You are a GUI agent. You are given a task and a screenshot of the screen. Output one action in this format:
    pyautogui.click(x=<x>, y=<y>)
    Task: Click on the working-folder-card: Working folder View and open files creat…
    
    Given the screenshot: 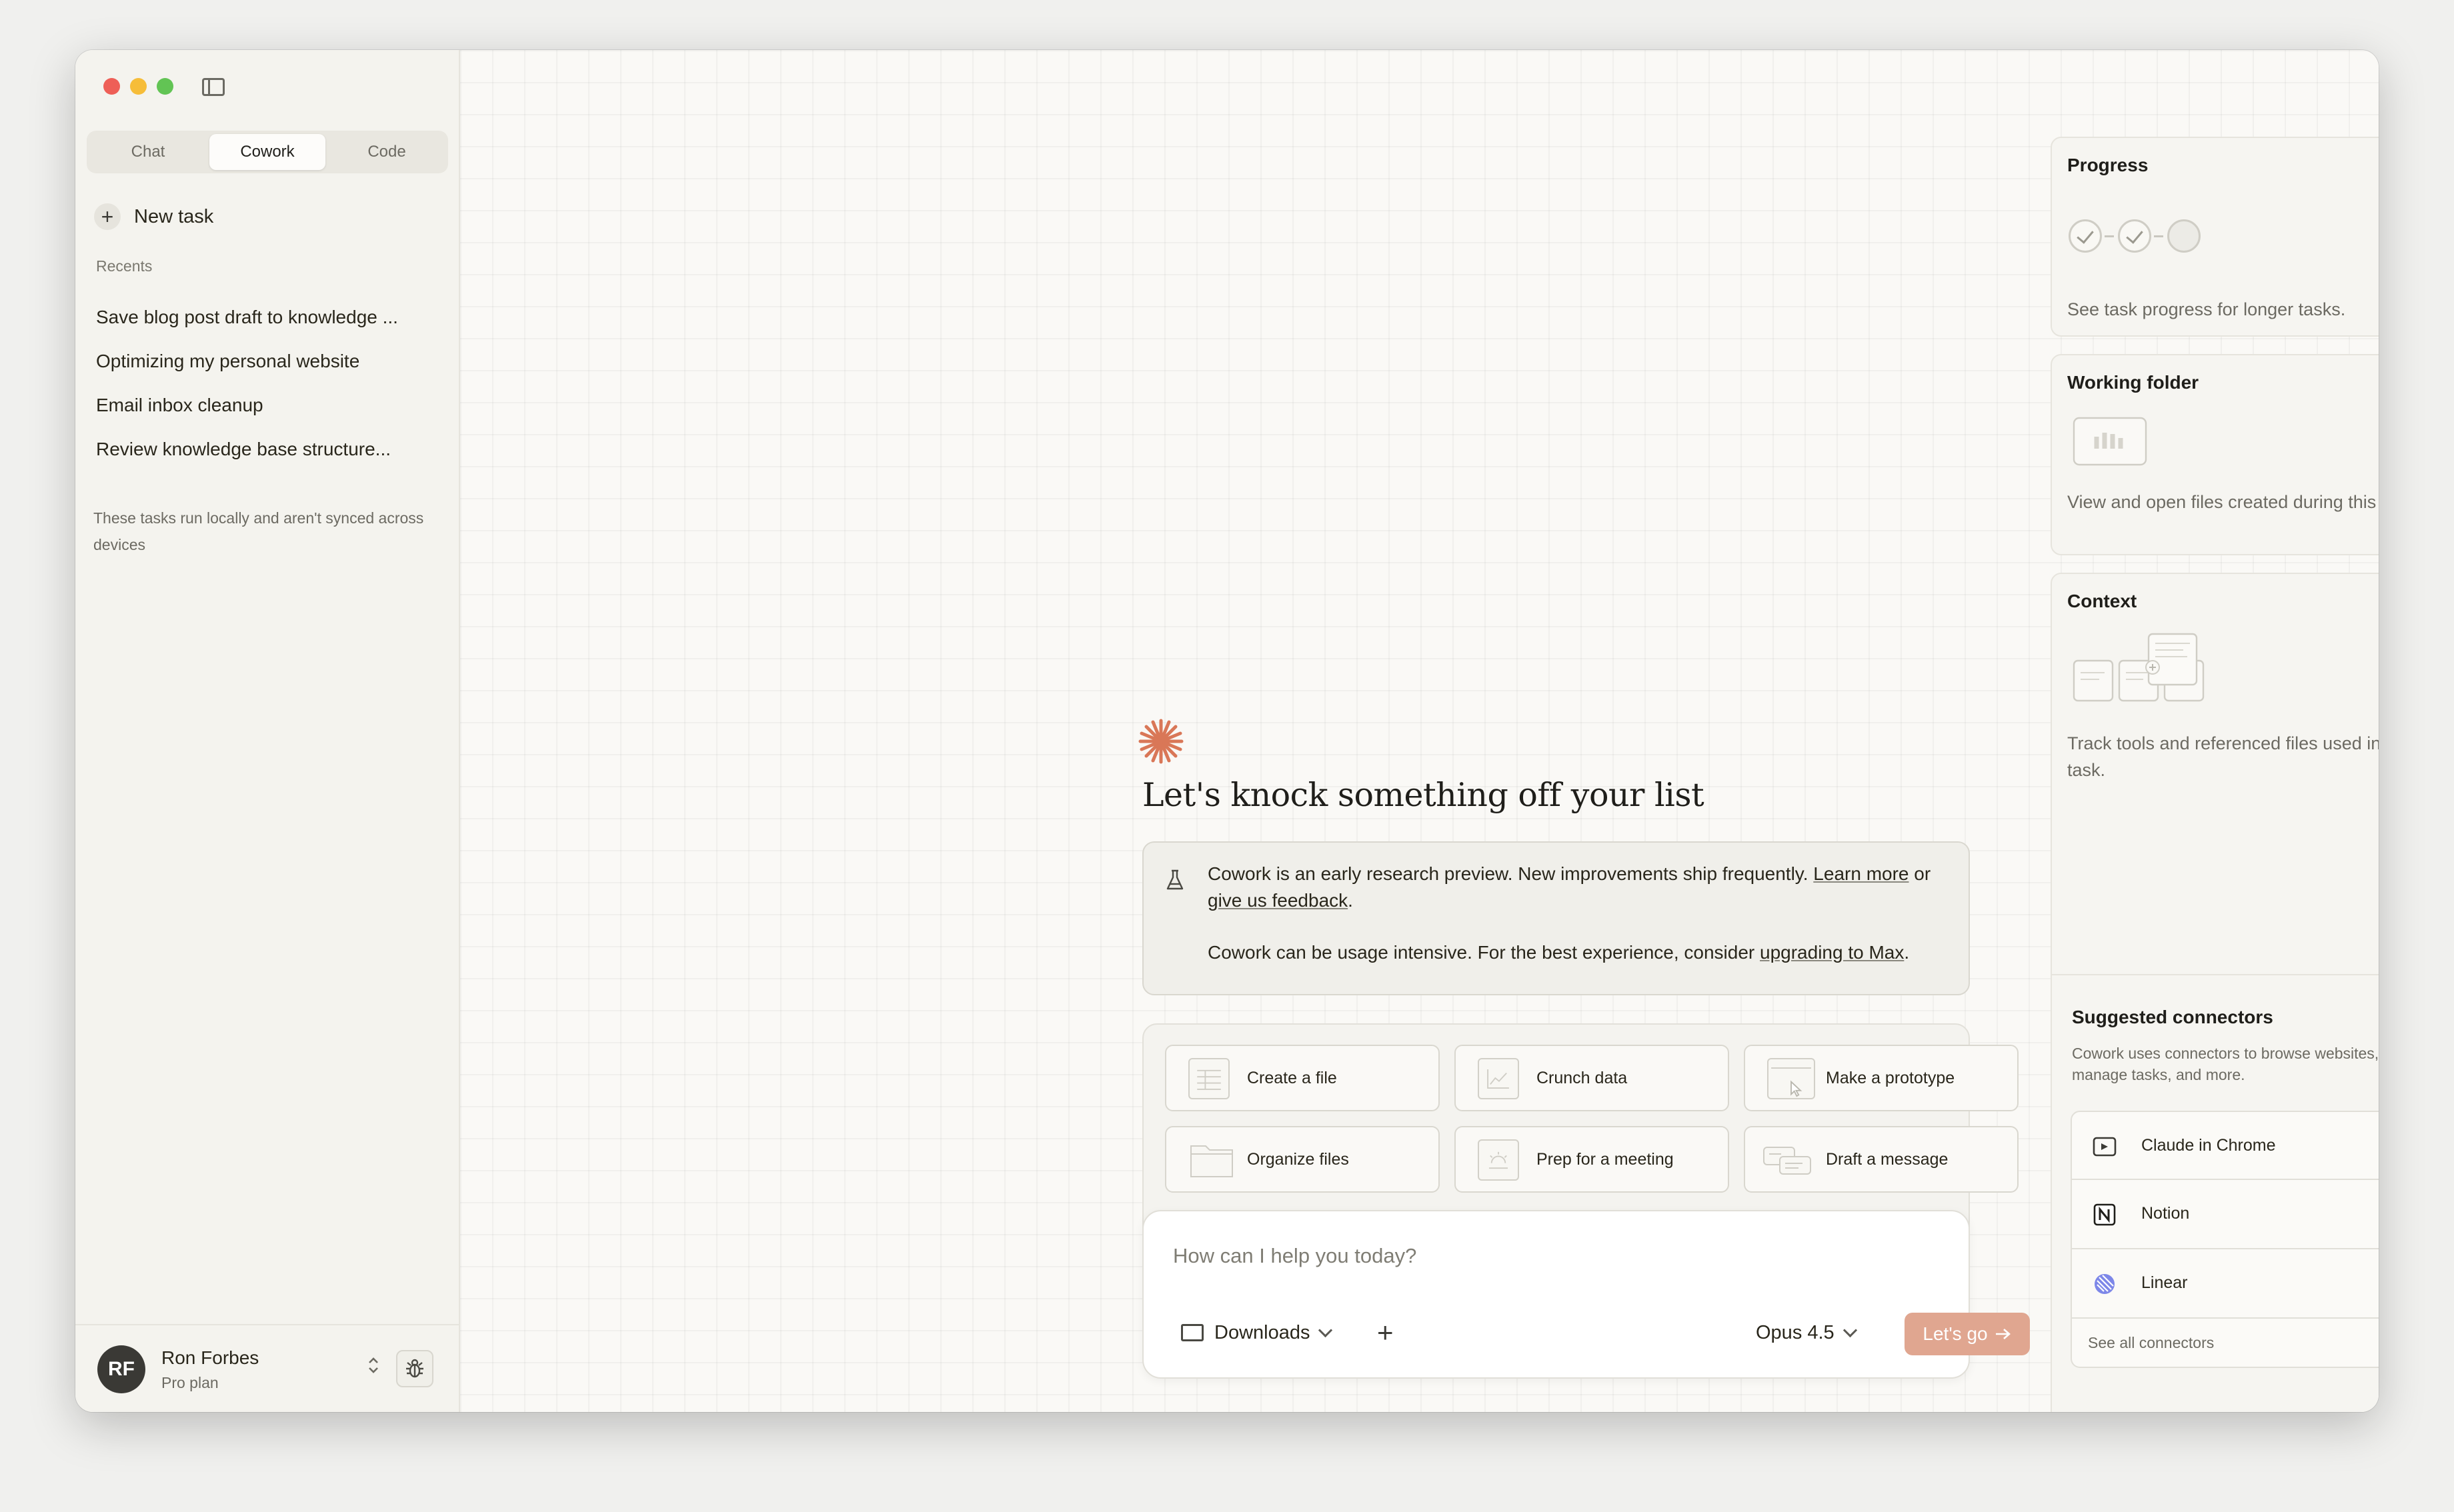 What is the action you would take?
    pyautogui.click(x=2215, y=454)
    